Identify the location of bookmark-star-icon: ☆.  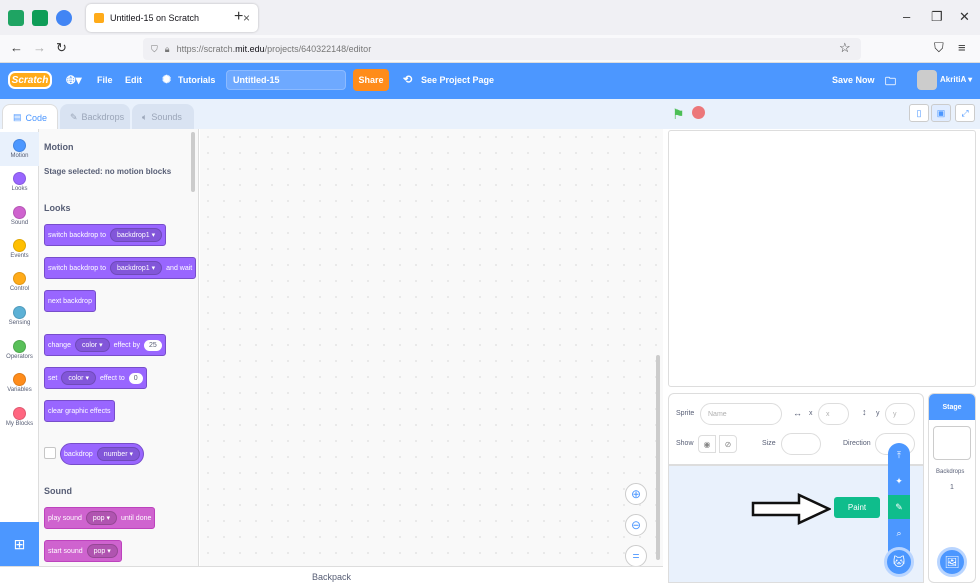
(845, 48).